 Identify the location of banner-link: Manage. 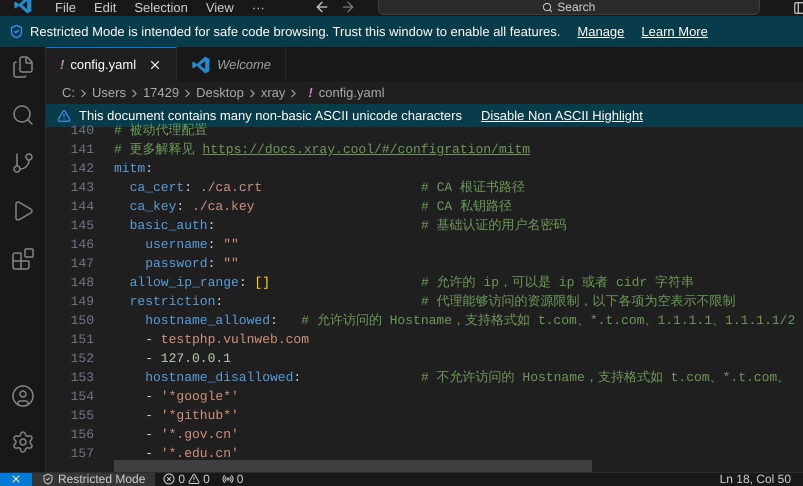
(600, 32).